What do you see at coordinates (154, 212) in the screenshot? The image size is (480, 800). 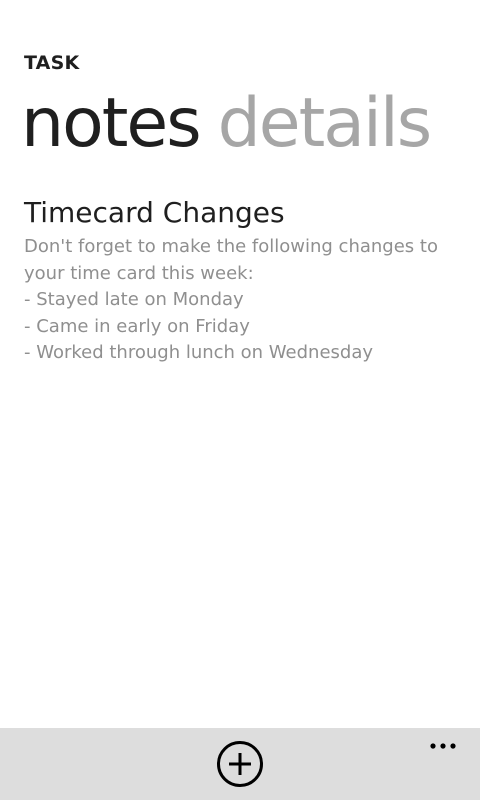 I see `note-title: Timecard Changes` at bounding box center [154, 212].